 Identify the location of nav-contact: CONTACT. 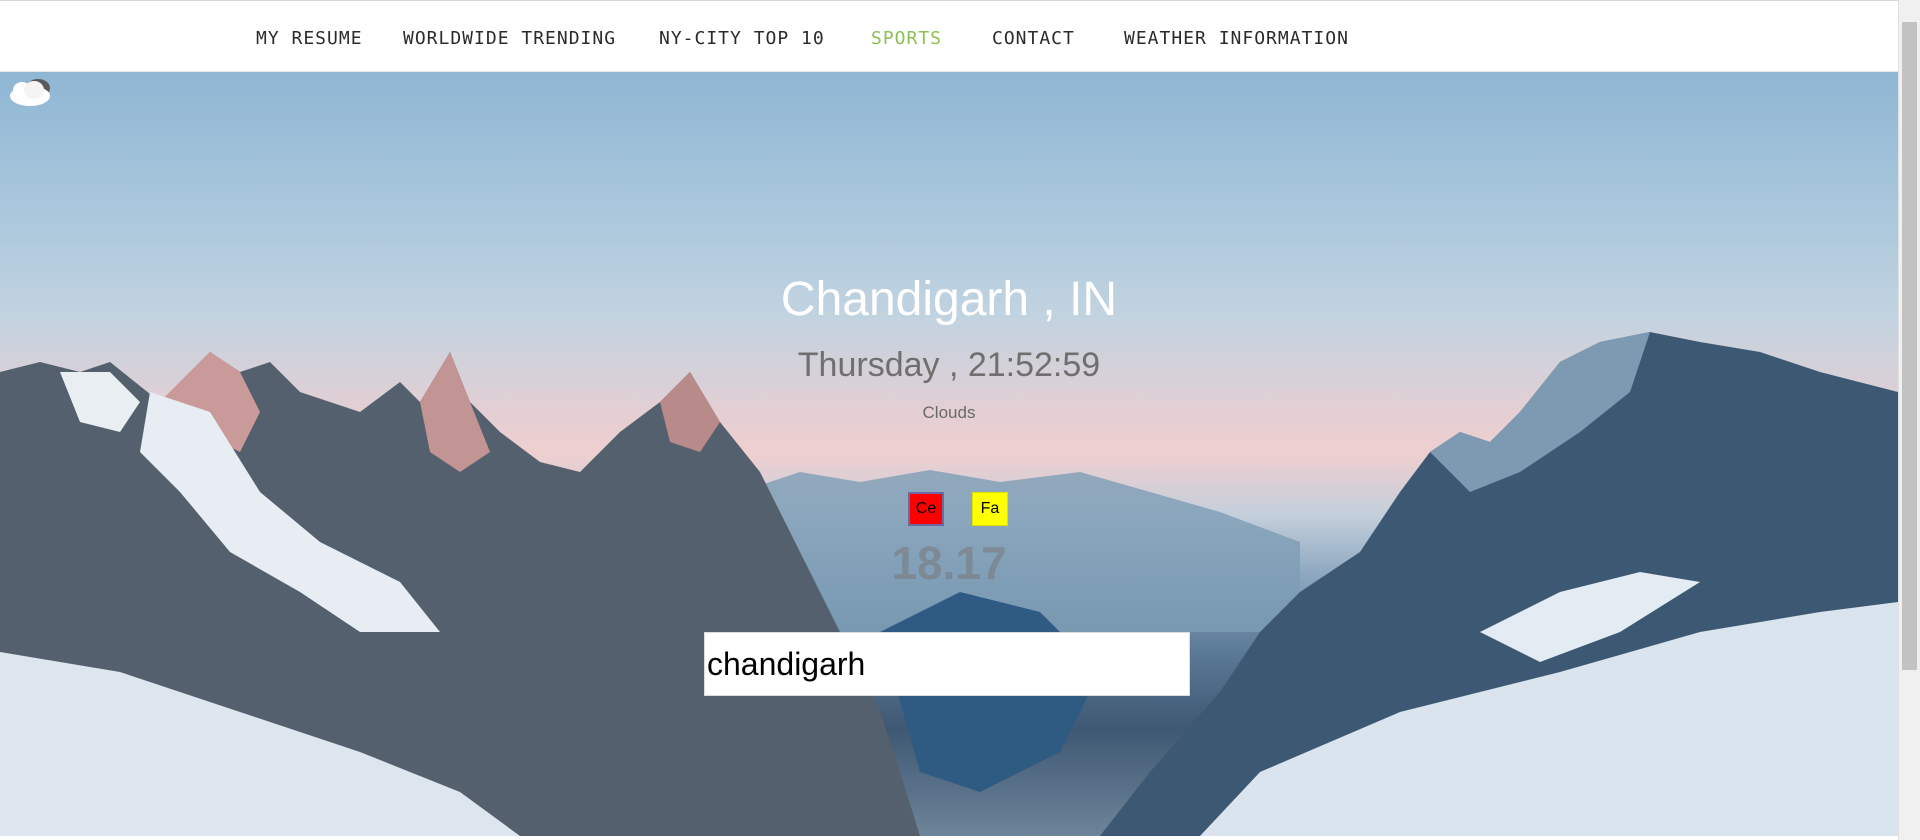
(1033, 38).